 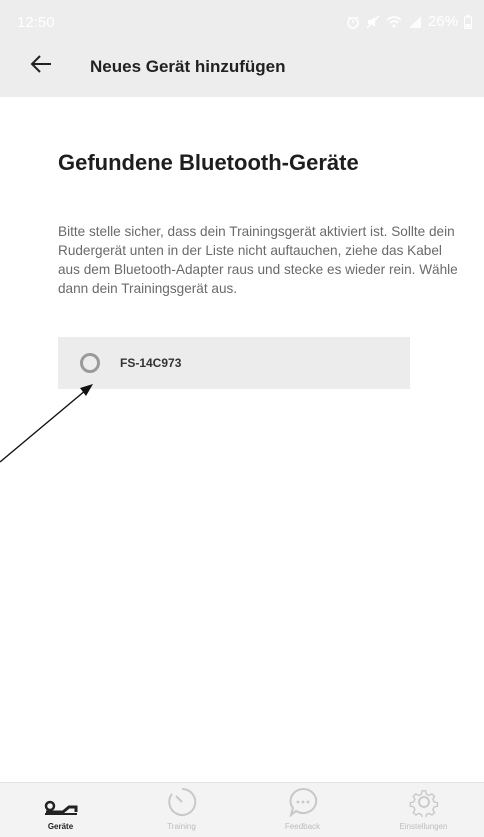 I want to click on gear-icon, so click(x=424, y=800).